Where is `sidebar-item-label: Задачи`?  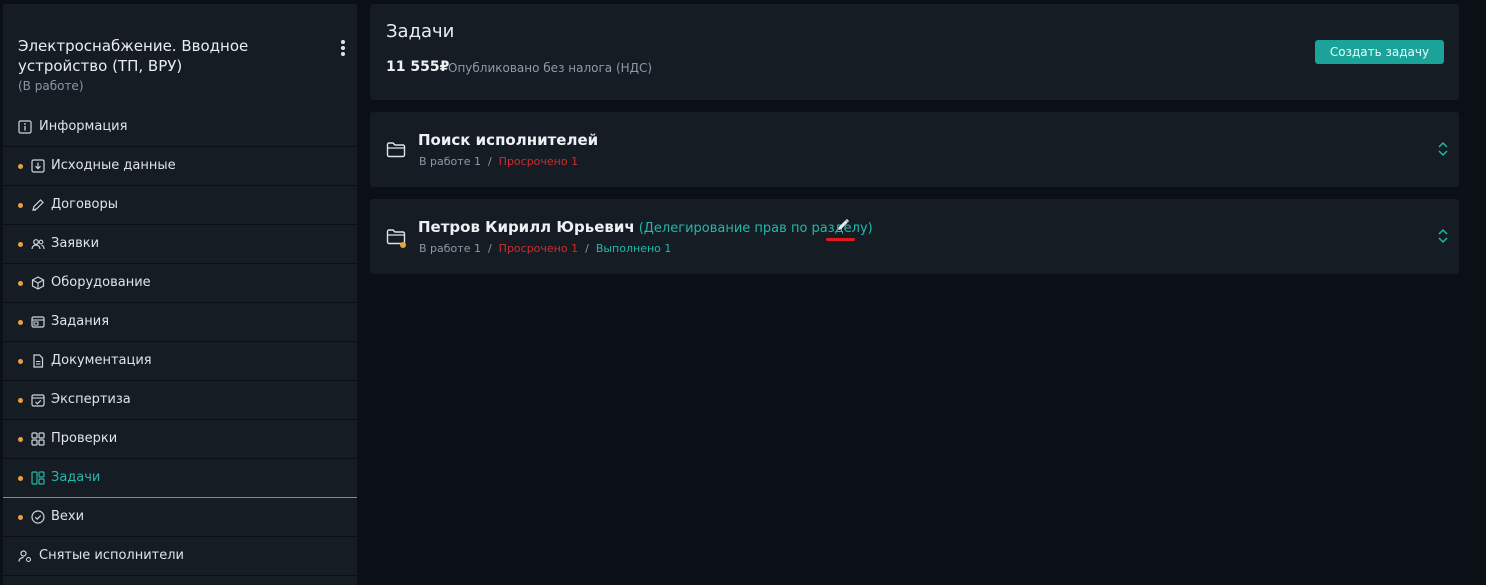
sidebar-item-label: Задачи is located at coordinates (76, 477).